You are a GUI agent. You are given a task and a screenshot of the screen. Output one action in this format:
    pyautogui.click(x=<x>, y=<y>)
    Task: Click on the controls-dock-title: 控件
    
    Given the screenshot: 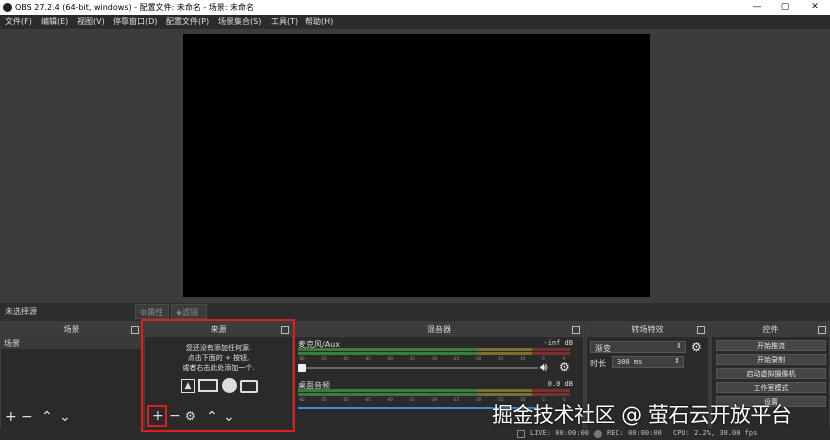 What is the action you would take?
    pyautogui.click(x=770, y=330)
    